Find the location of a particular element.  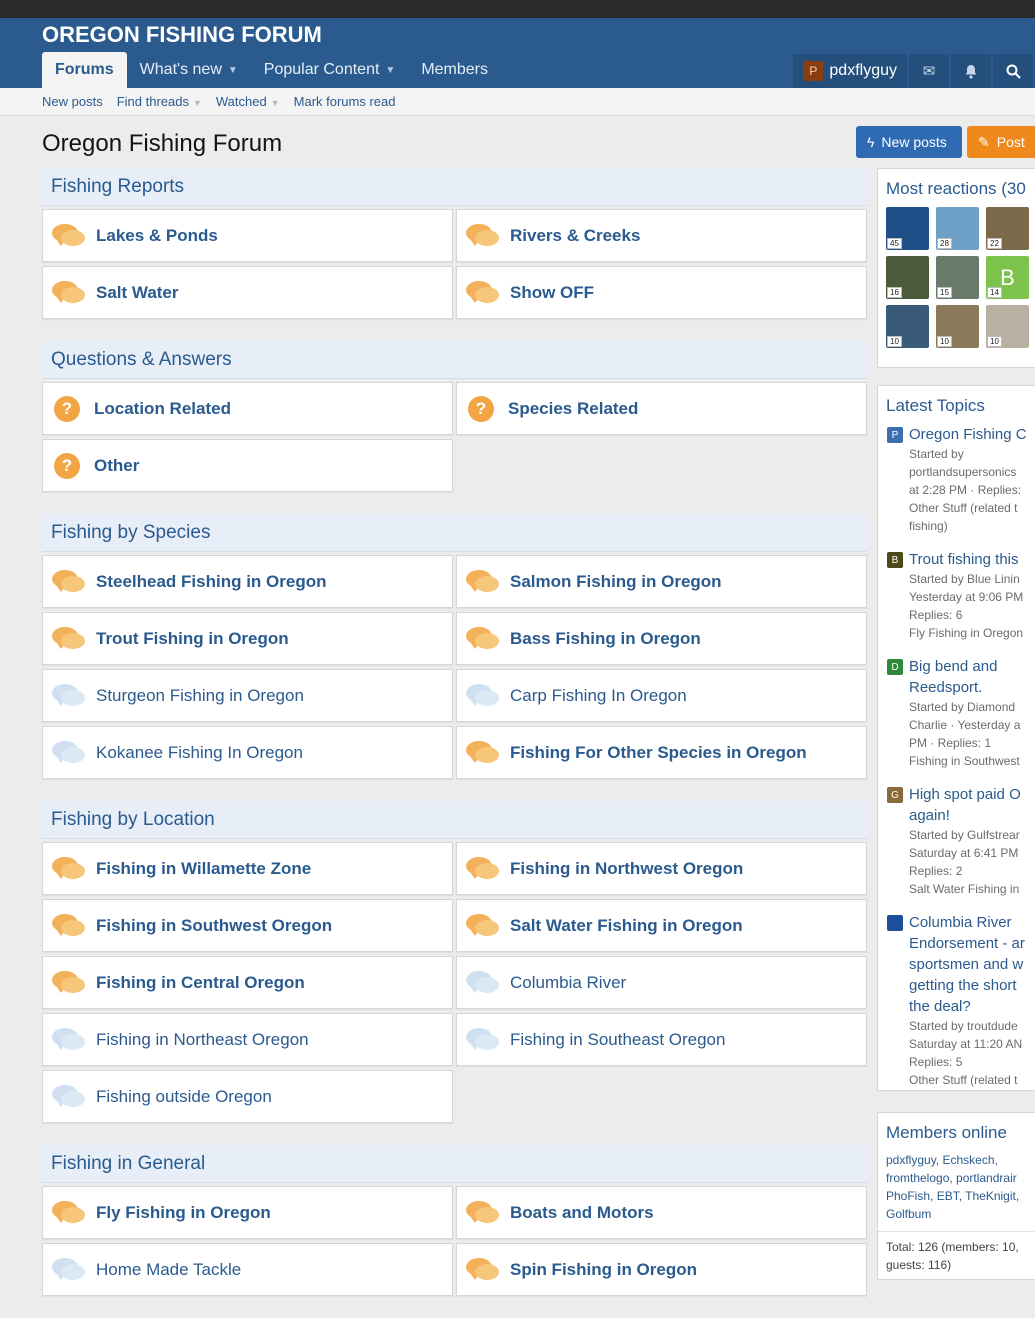

avatar: P is located at coordinates (895, 435).